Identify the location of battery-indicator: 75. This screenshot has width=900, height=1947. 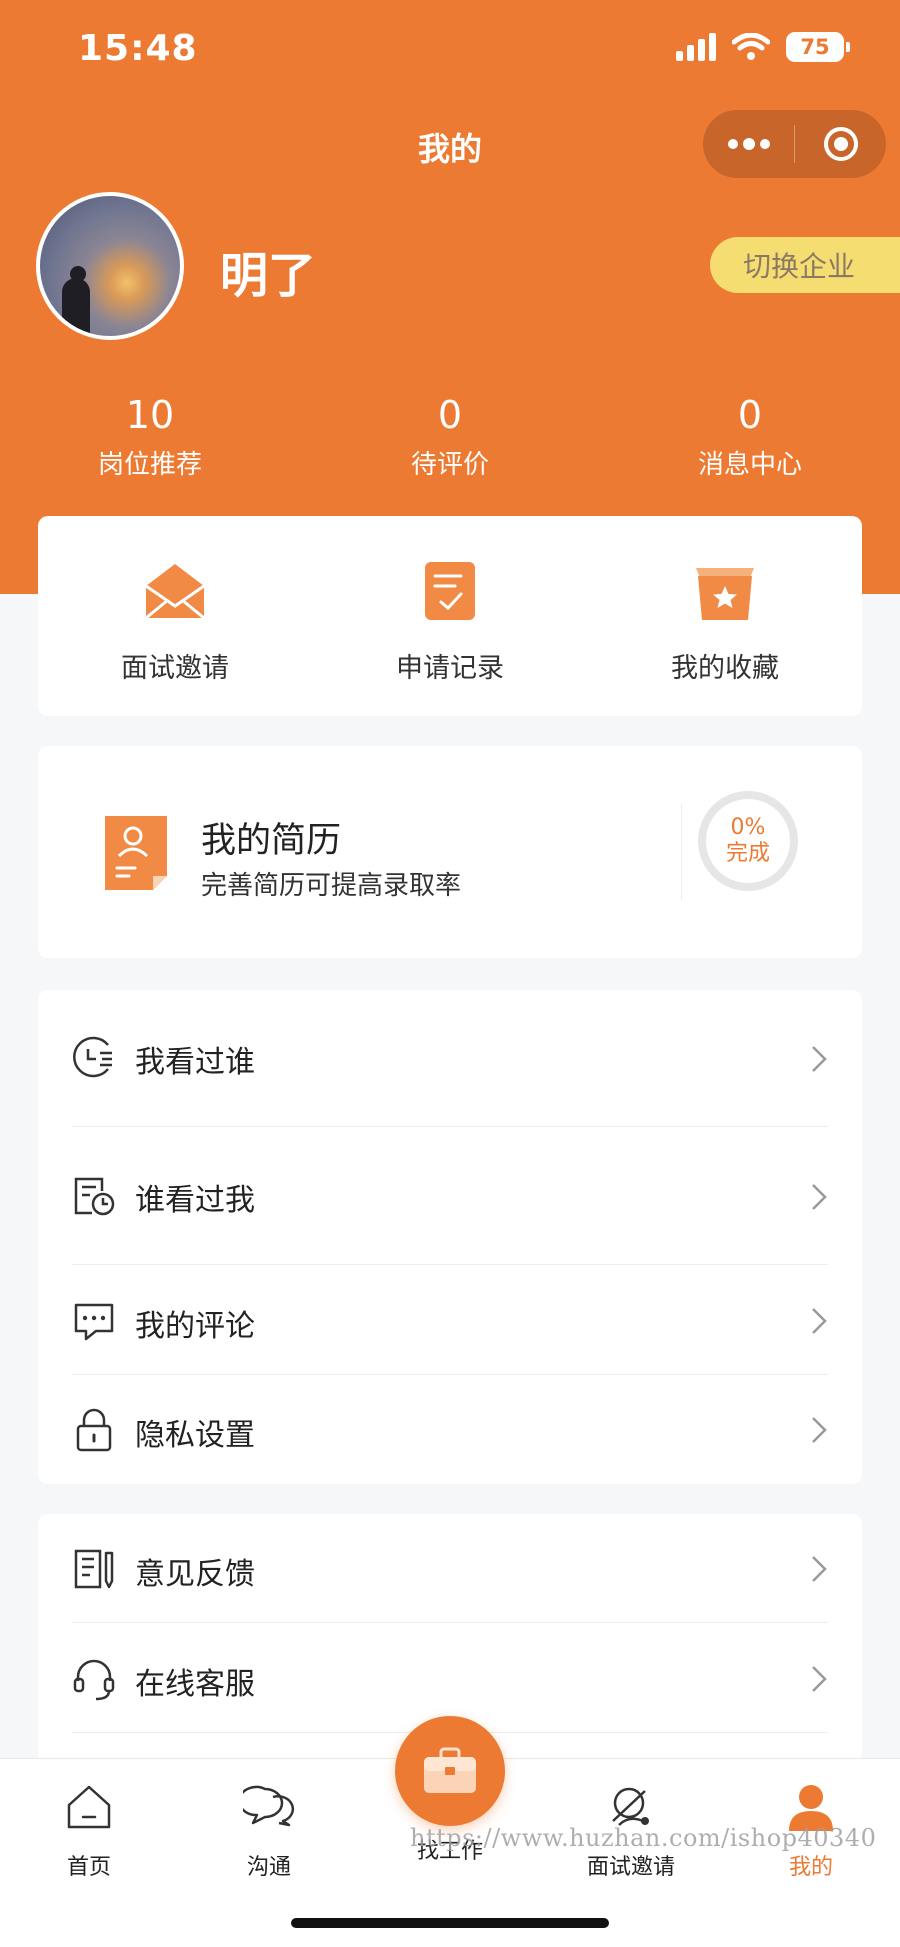
(818, 47).